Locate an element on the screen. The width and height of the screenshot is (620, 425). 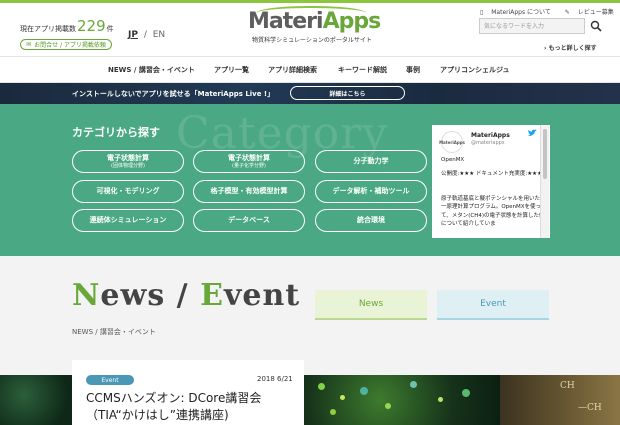
live-banner-text: インストールしないでアプリを試せる「MateriApps Live !」 is located at coordinates (173, 94).